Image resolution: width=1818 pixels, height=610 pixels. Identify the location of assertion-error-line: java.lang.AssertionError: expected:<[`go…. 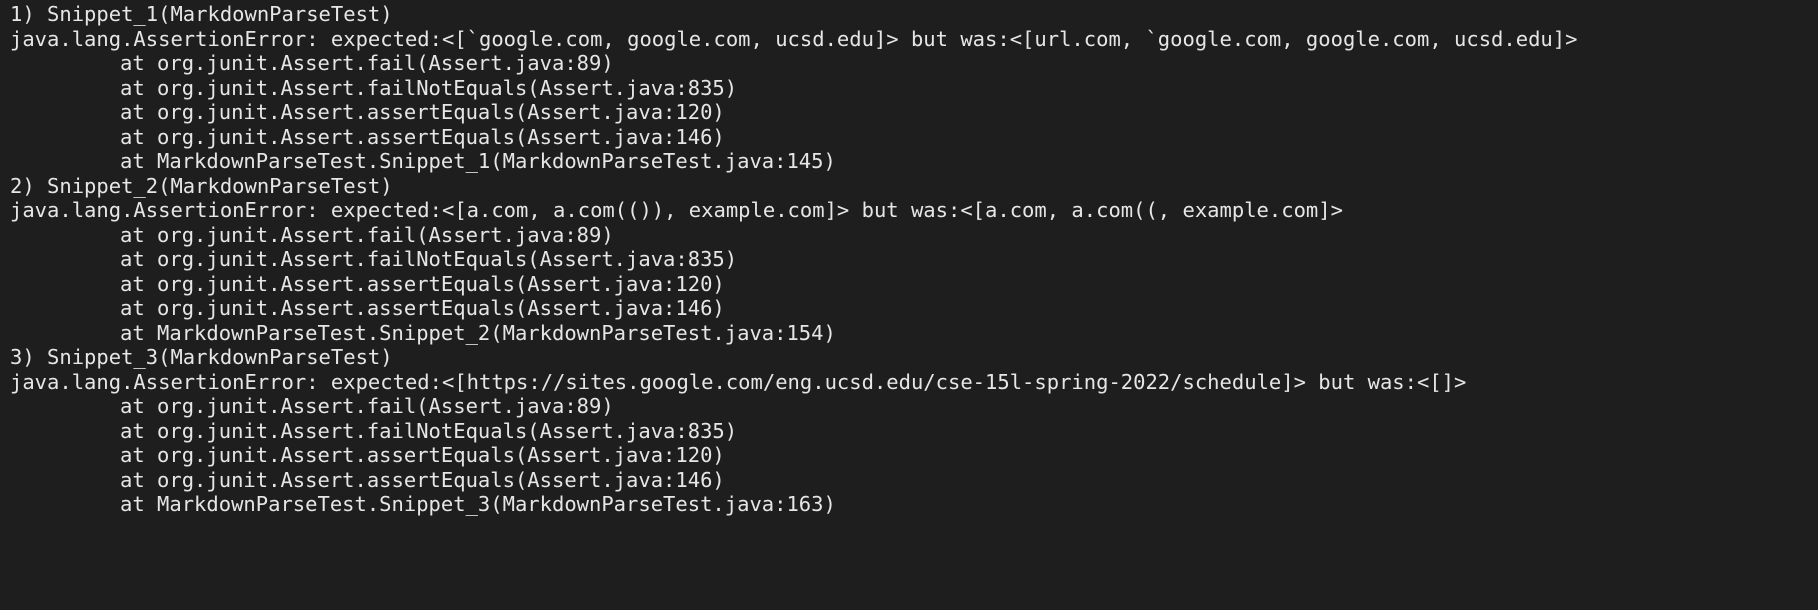
(794, 38).